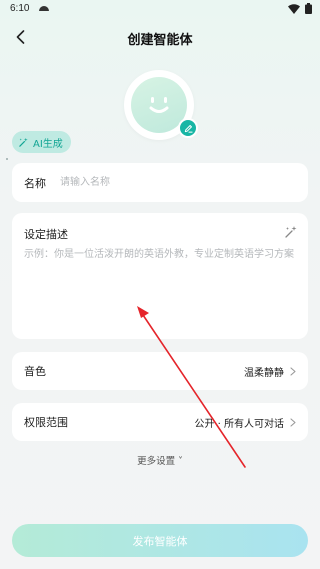 This screenshot has height=569, width=320. What do you see at coordinates (20, 8) in the screenshot?
I see `status-time: 6:10` at bounding box center [20, 8].